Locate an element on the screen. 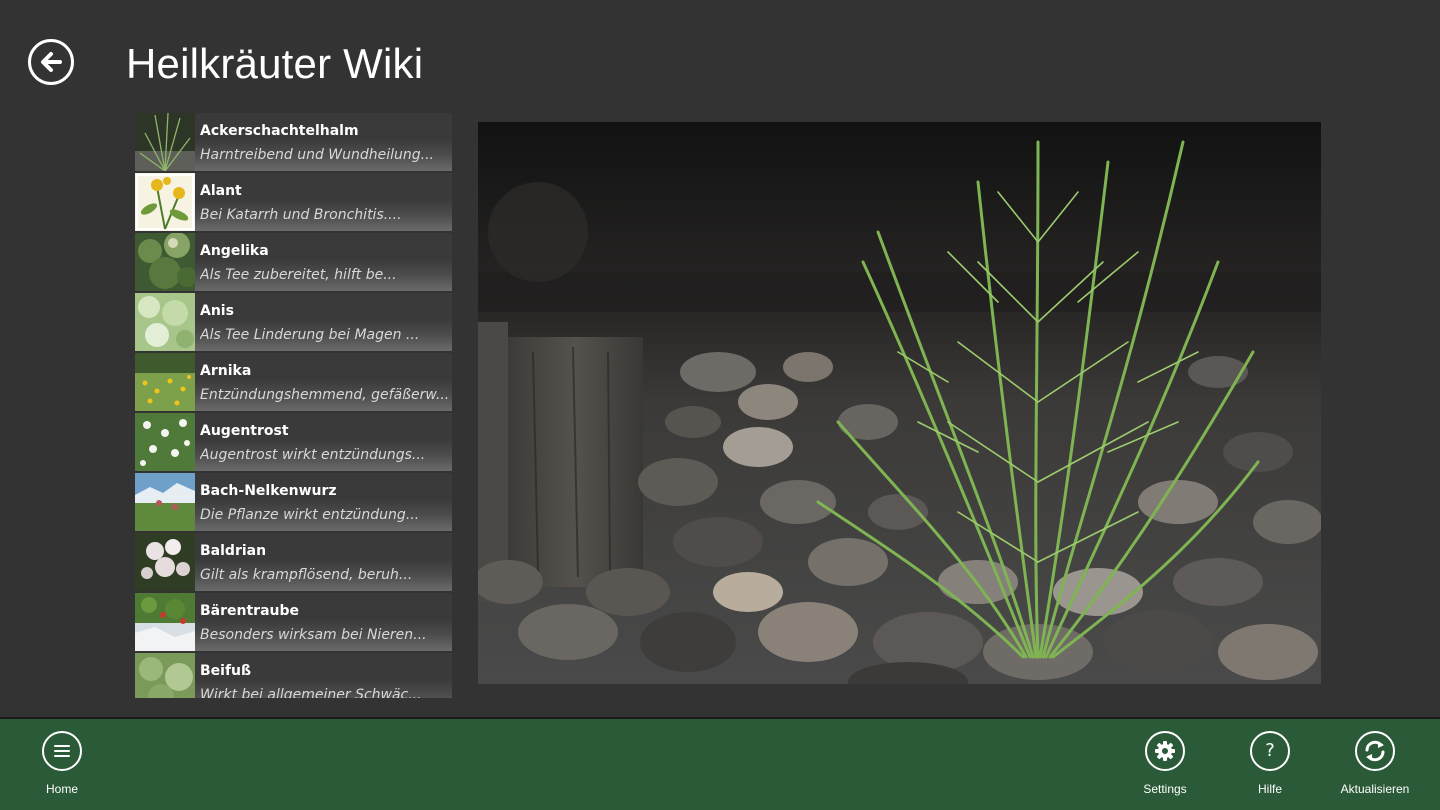 This screenshot has width=1440, height=810. herb-name: Baldrian is located at coordinates (233, 551).